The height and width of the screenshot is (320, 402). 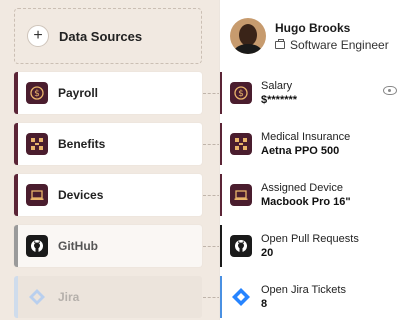 What do you see at coordinates (277, 86) in the screenshot?
I see `field-label: Salary` at bounding box center [277, 86].